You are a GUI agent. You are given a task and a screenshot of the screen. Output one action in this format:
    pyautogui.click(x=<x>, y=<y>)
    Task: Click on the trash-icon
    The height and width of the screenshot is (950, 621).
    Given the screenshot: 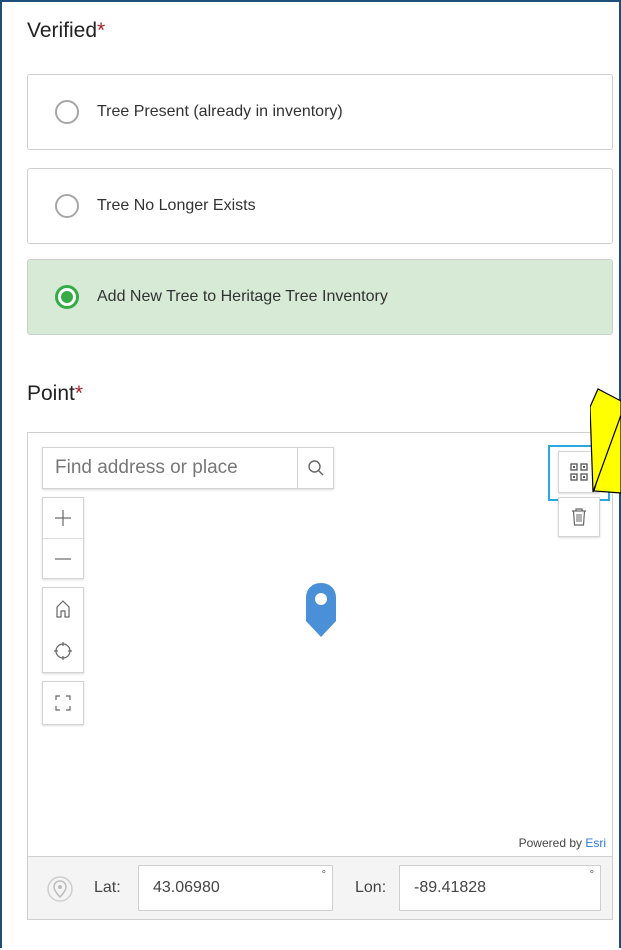 What is the action you would take?
    pyautogui.click(x=579, y=517)
    